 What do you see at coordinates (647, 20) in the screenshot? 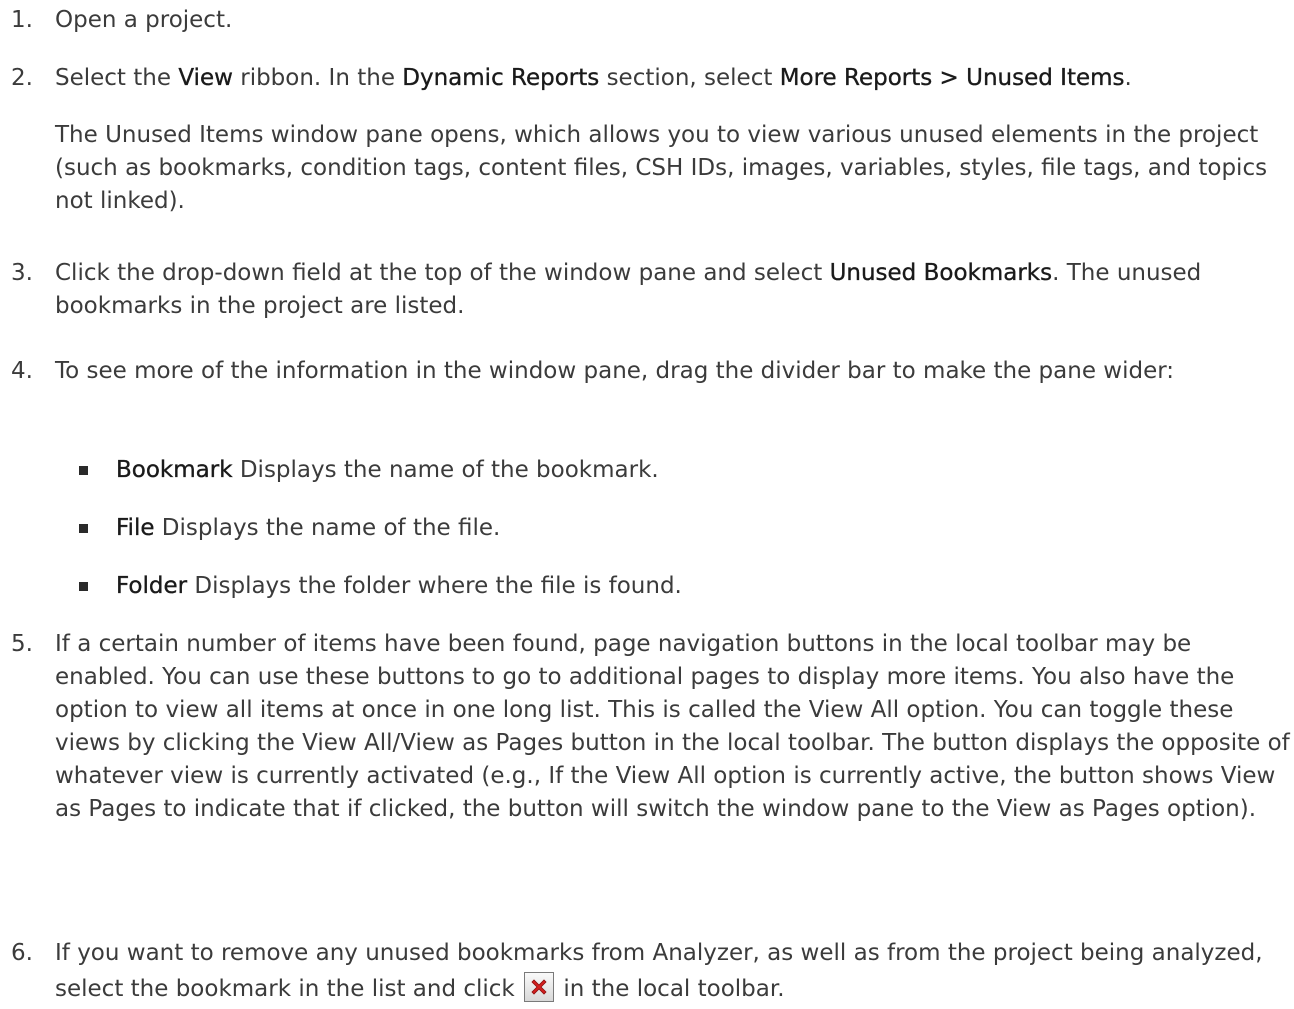
I see `step-1: 1. Open a project.` at bounding box center [647, 20].